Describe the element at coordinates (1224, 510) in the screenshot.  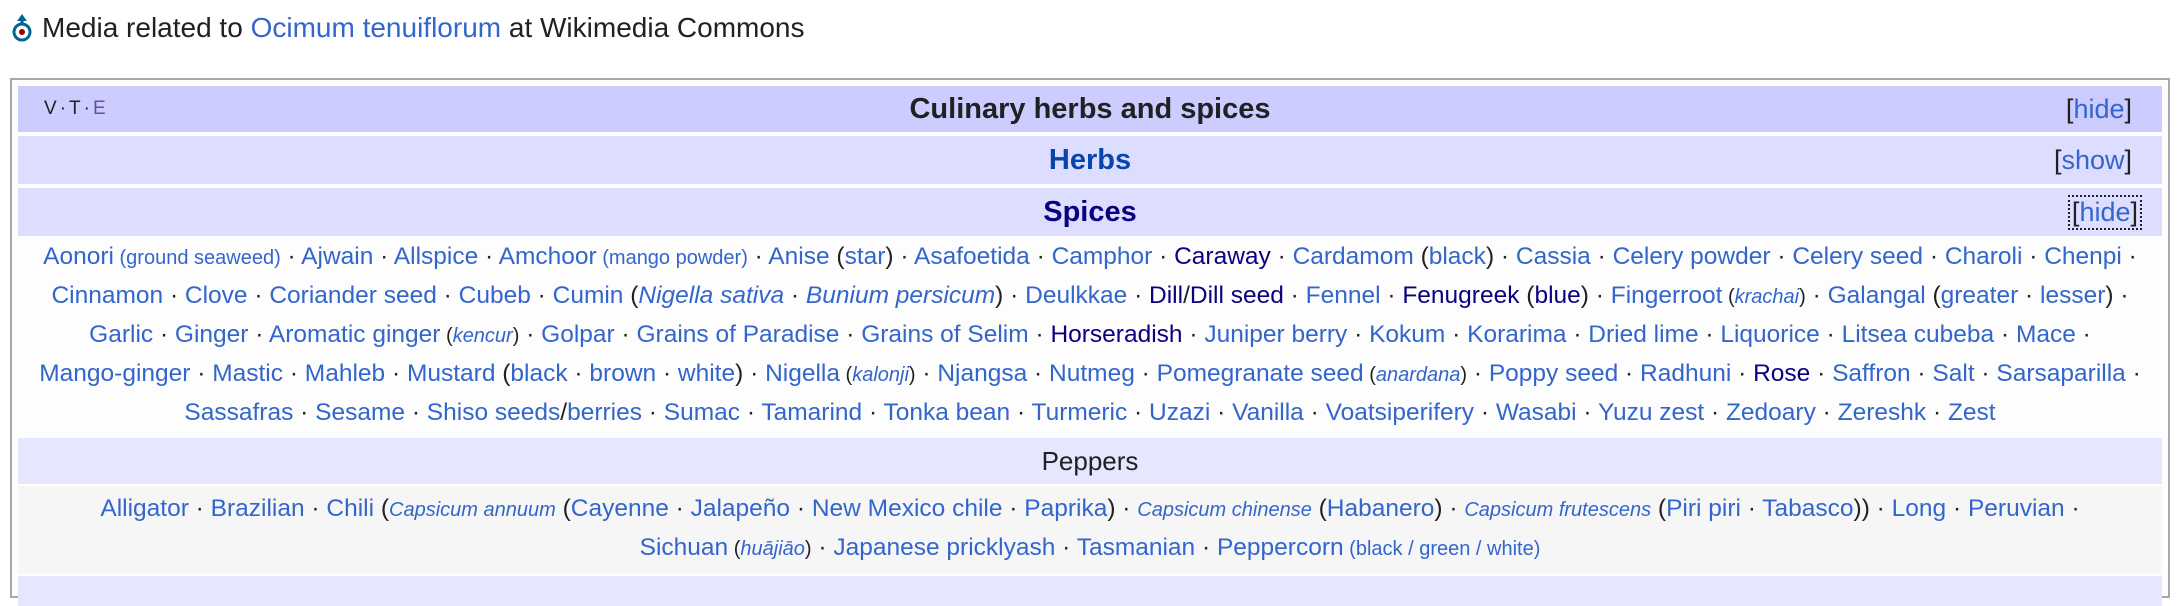
I see `list-item-link: Capsicum chinense` at that location.